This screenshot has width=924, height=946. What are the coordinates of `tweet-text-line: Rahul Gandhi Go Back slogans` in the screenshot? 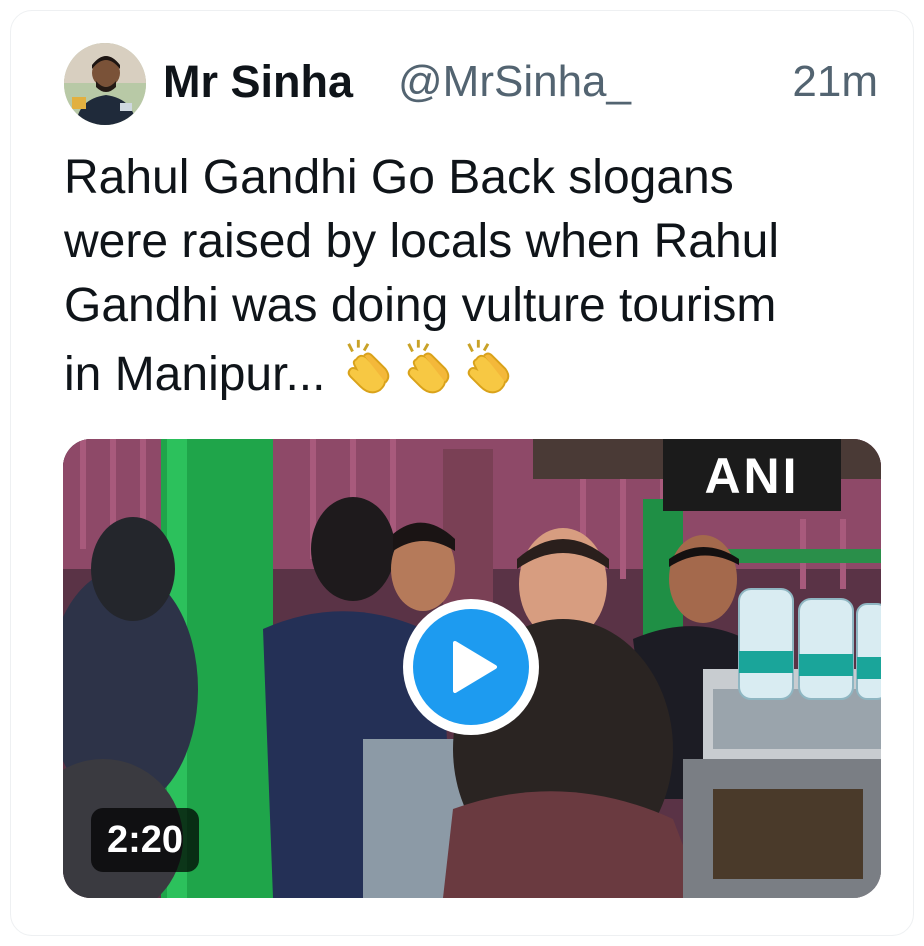 It's located at (399, 177).